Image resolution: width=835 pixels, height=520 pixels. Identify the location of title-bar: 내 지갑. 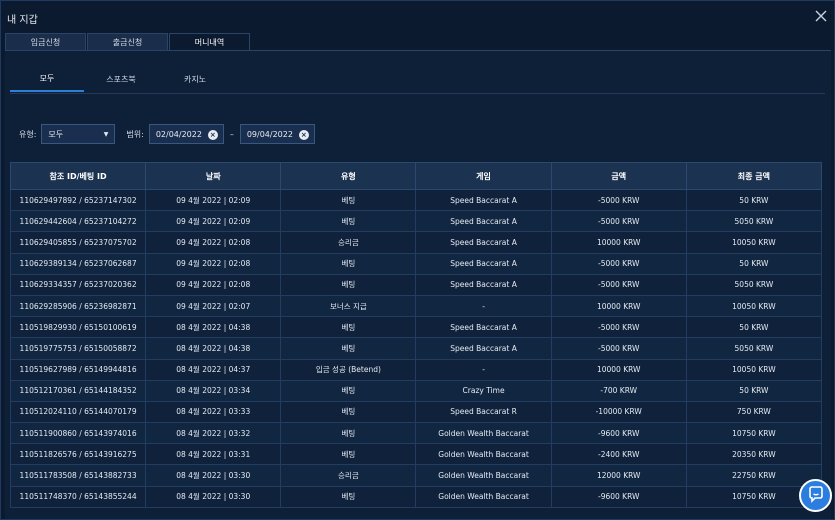
(418, 17).